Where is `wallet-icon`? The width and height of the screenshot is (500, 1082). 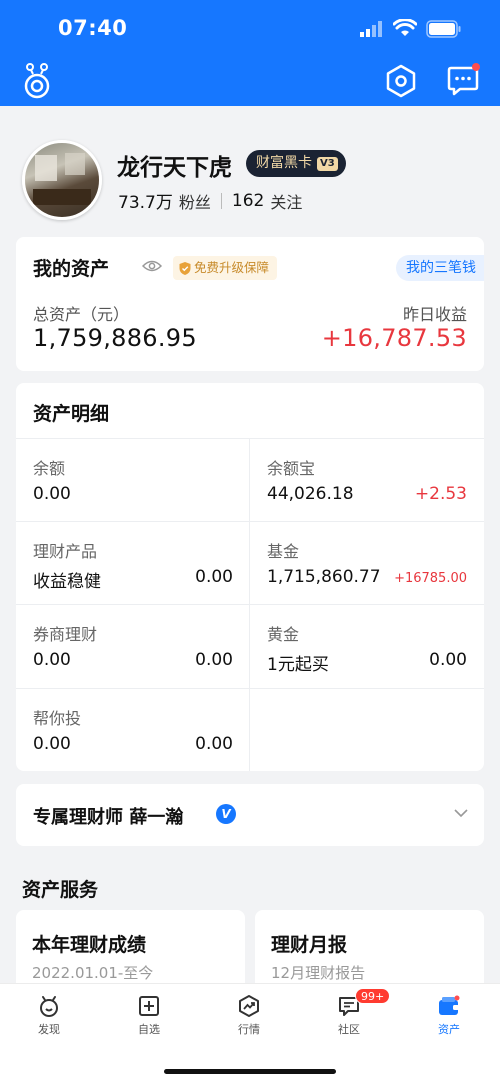 wallet-icon is located at coordinates (449, 1005).